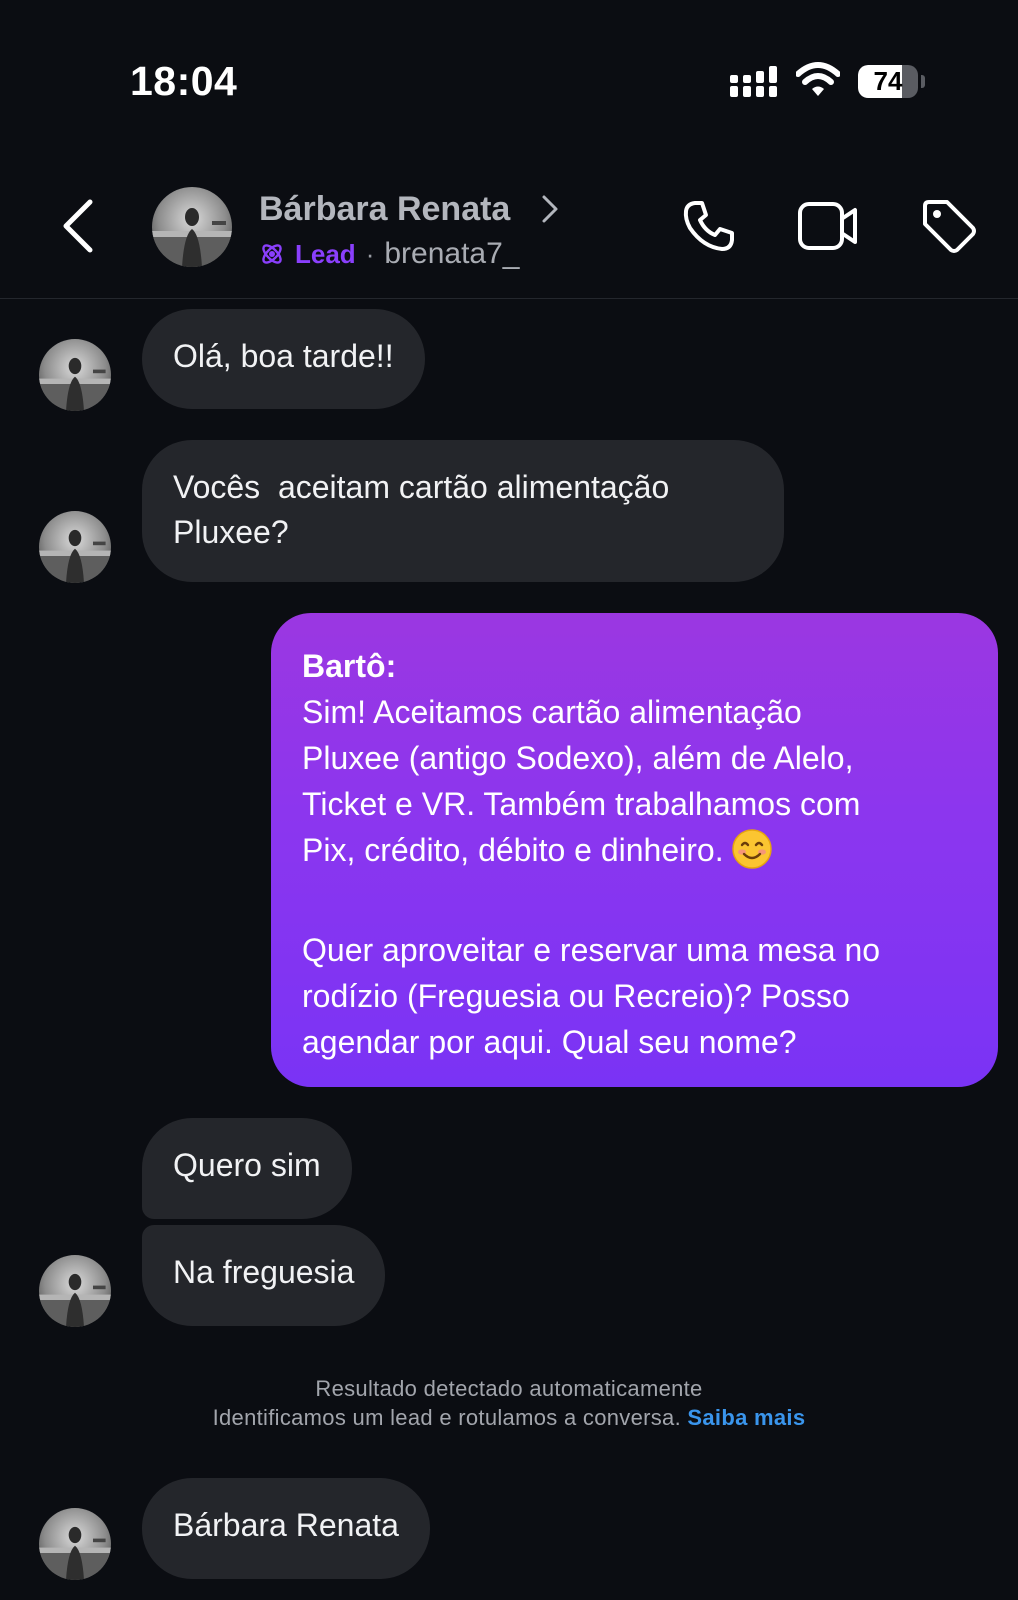 The image size is (1018, 1600). I want to click on back-icon, so click(80, 226).